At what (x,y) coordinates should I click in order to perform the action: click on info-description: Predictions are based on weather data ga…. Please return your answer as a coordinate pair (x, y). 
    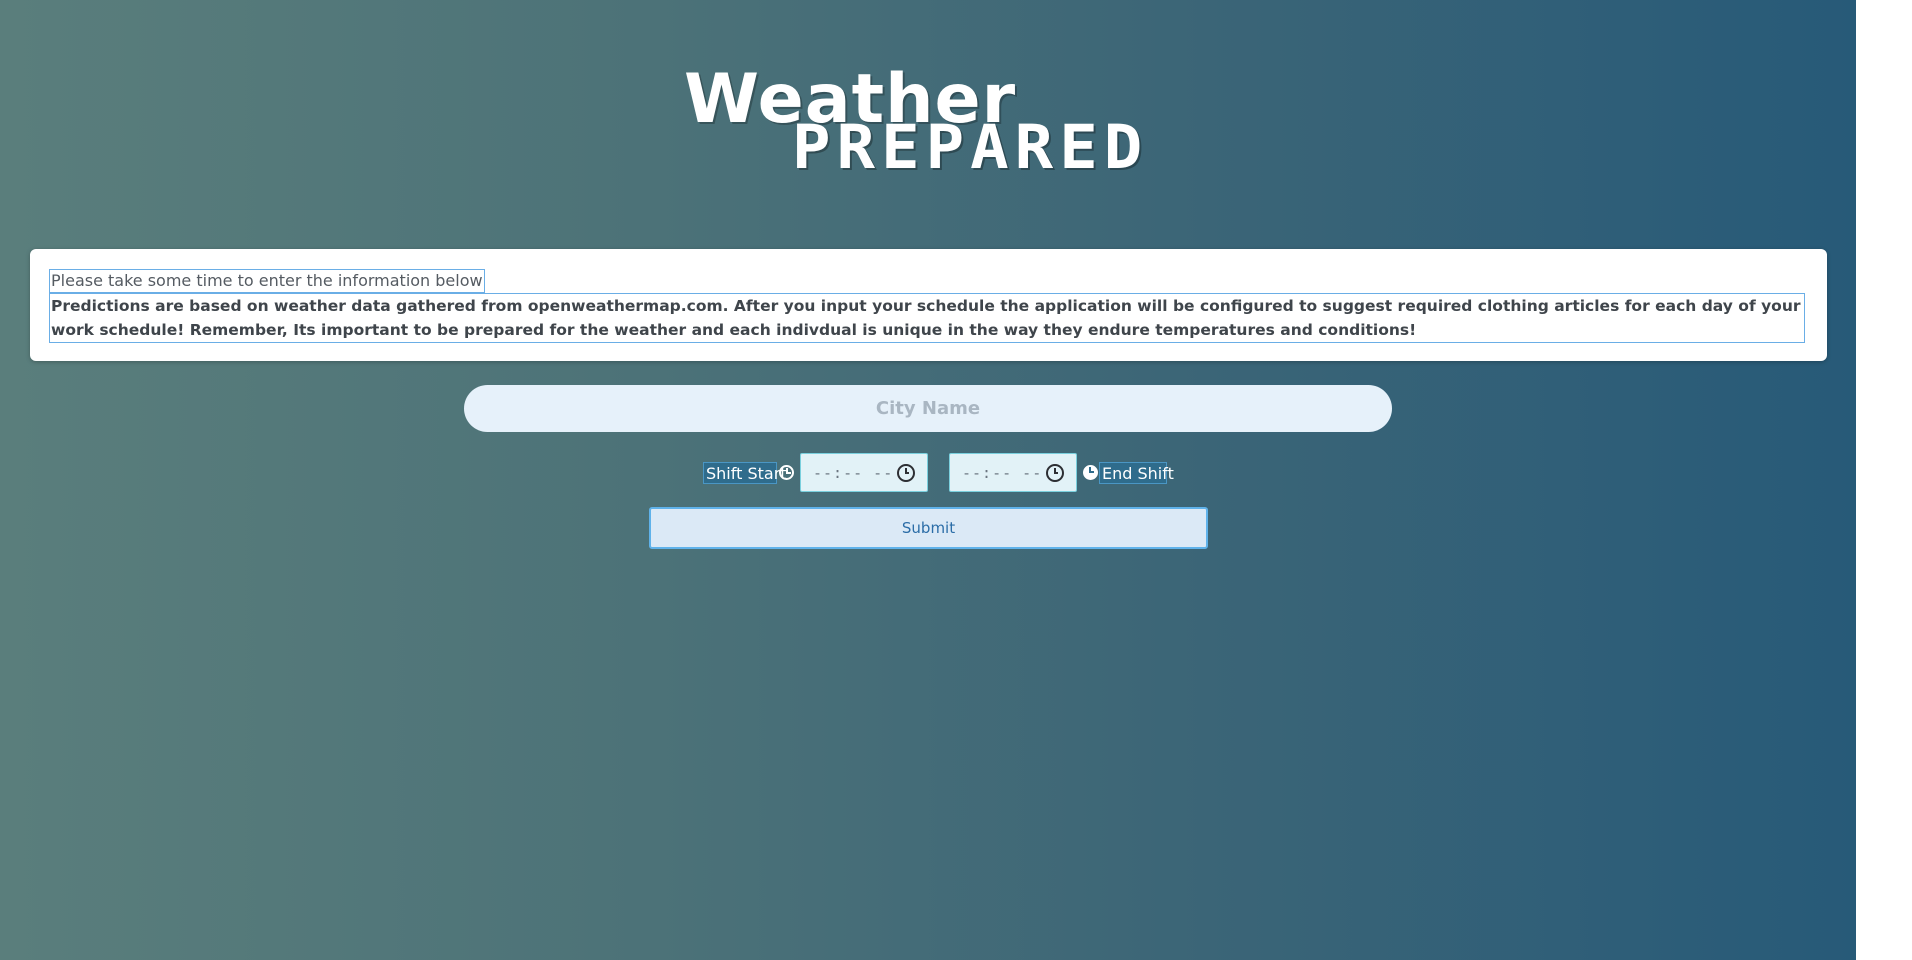
    Looking at the image, I should click on (927, 318).